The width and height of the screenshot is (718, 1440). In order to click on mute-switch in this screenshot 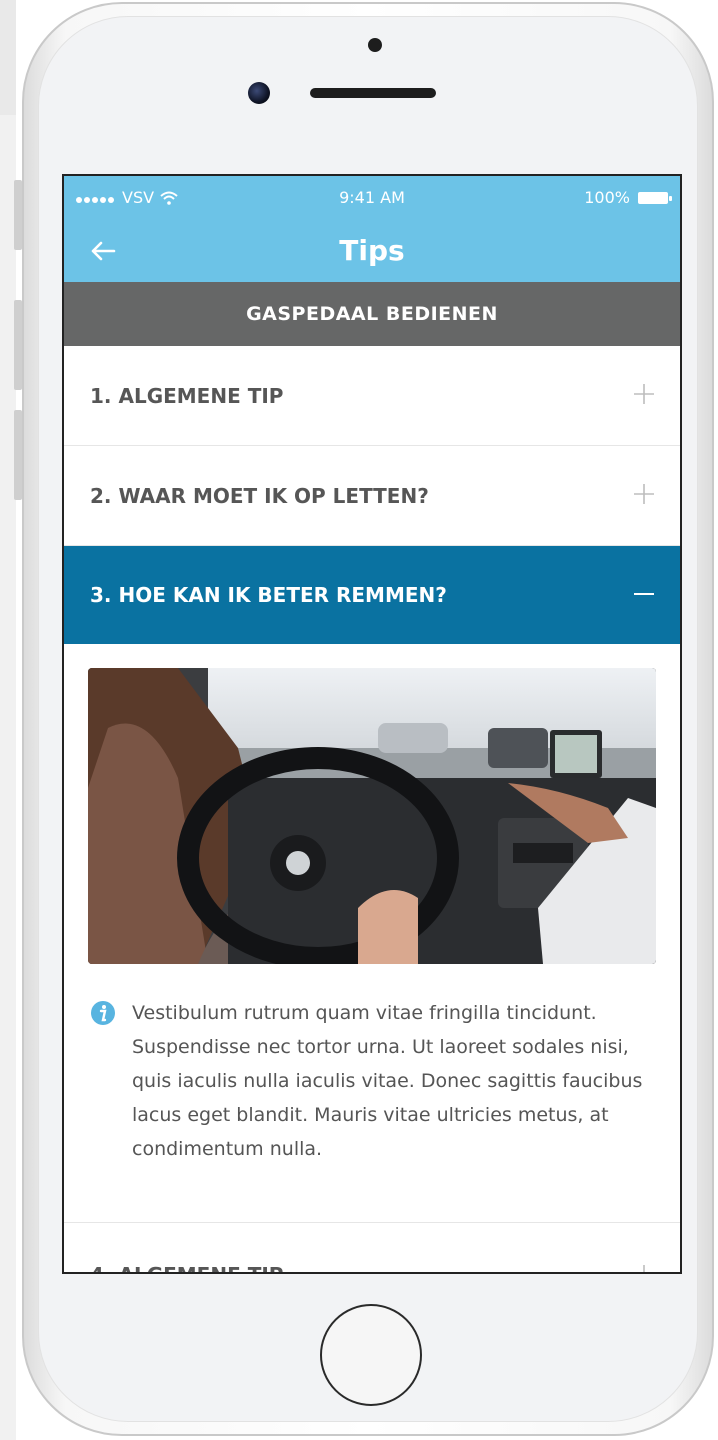, I will do `click(18, 215)`.